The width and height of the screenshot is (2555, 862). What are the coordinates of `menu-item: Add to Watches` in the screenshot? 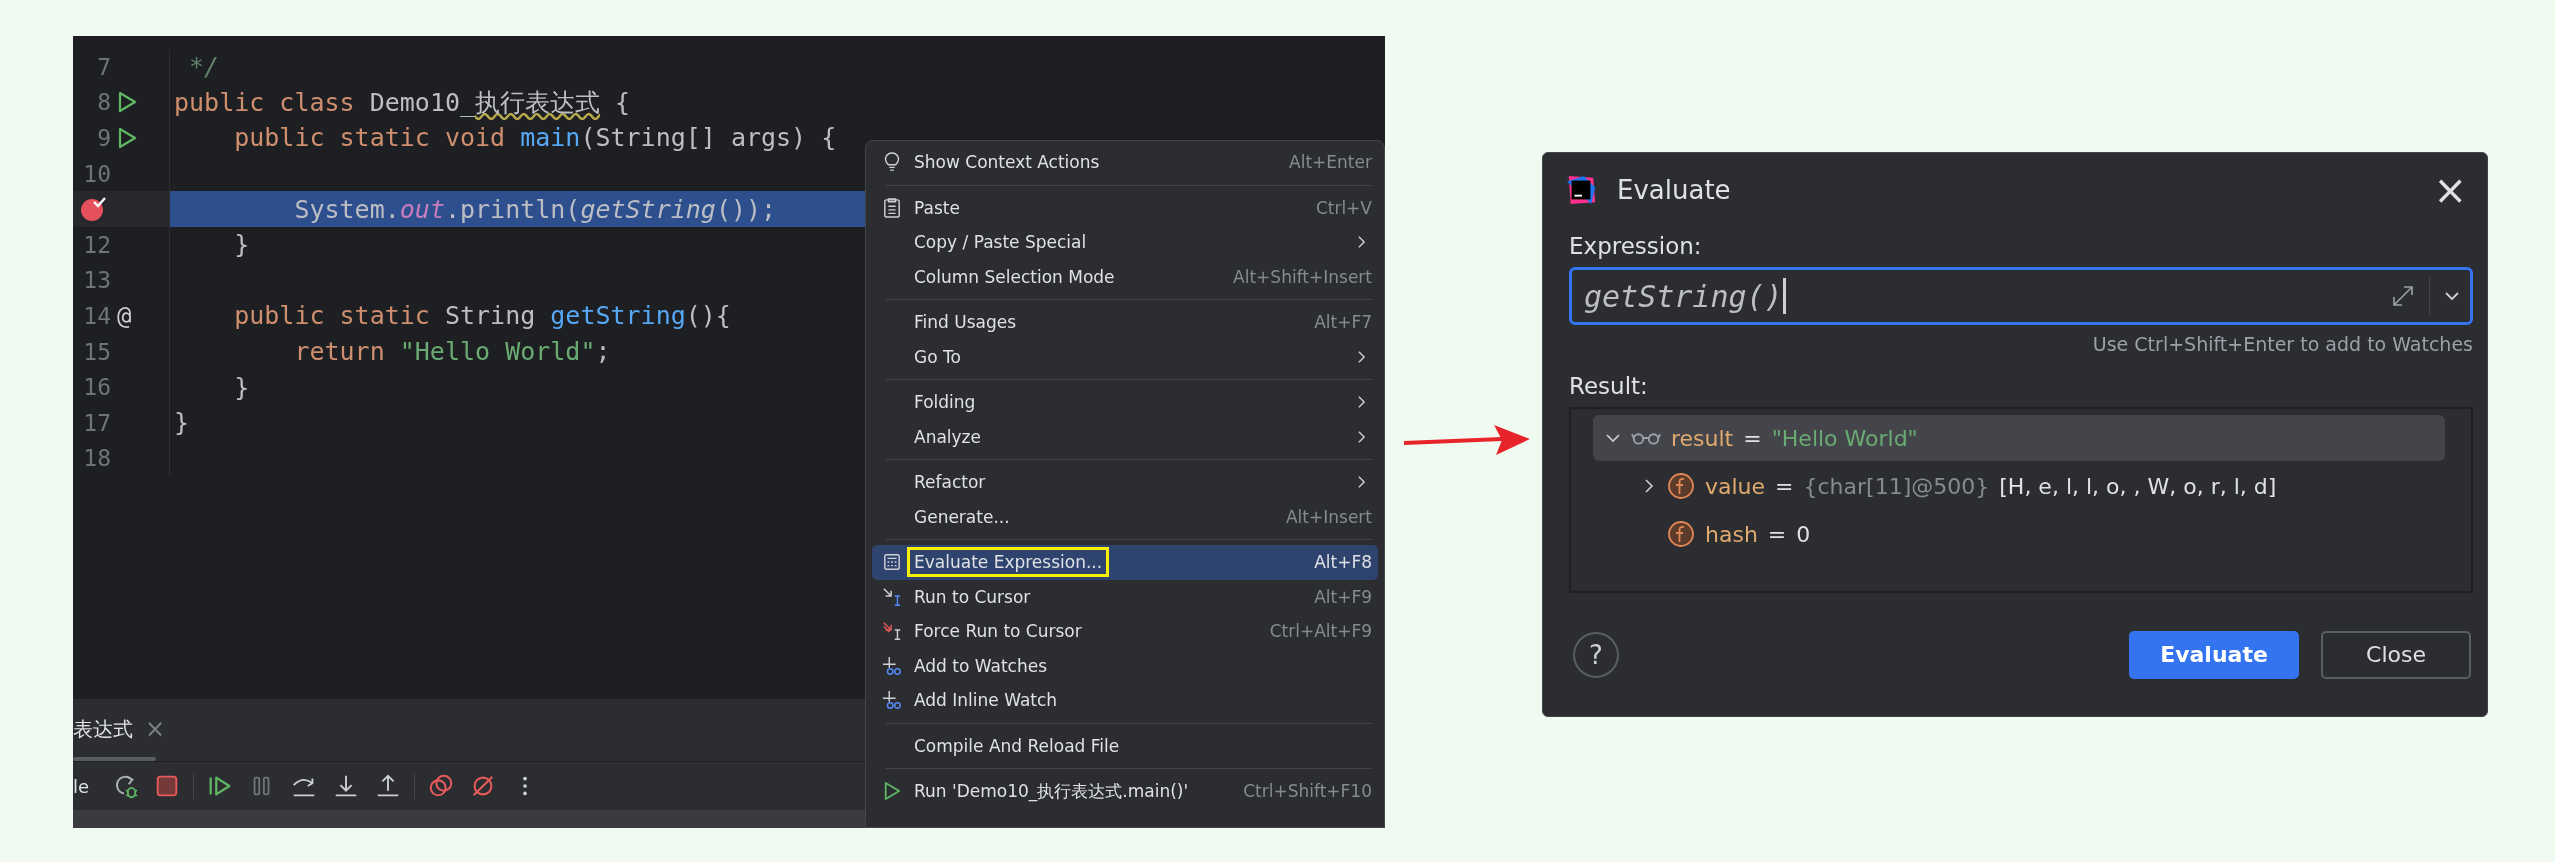 It's located at (1125, 665).